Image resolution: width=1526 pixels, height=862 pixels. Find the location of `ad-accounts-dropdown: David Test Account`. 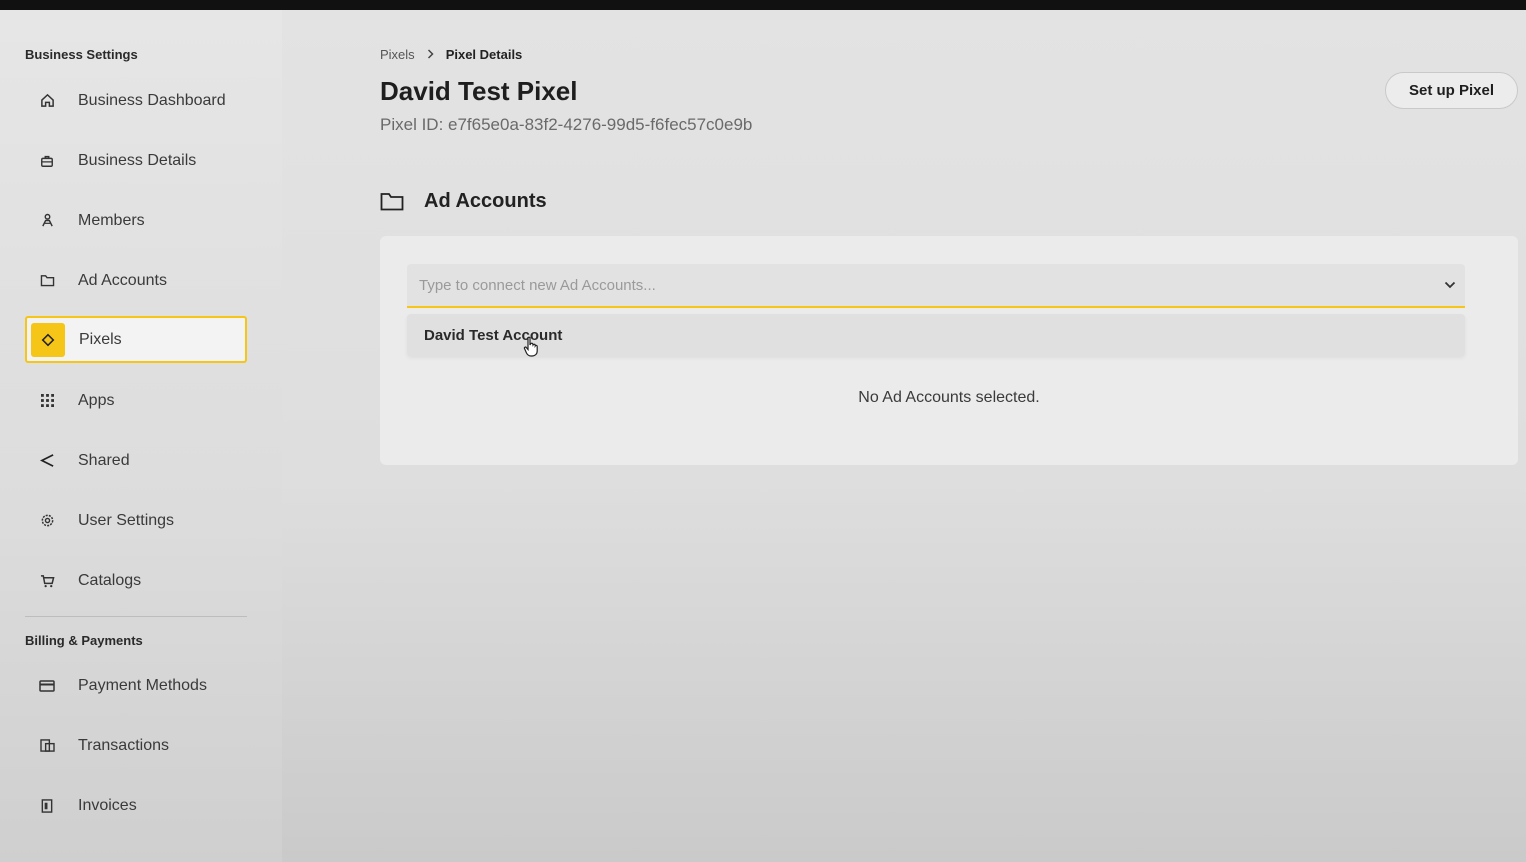

ad-accounts-dropdown: David Test Account is located at coordinates (936, 335).